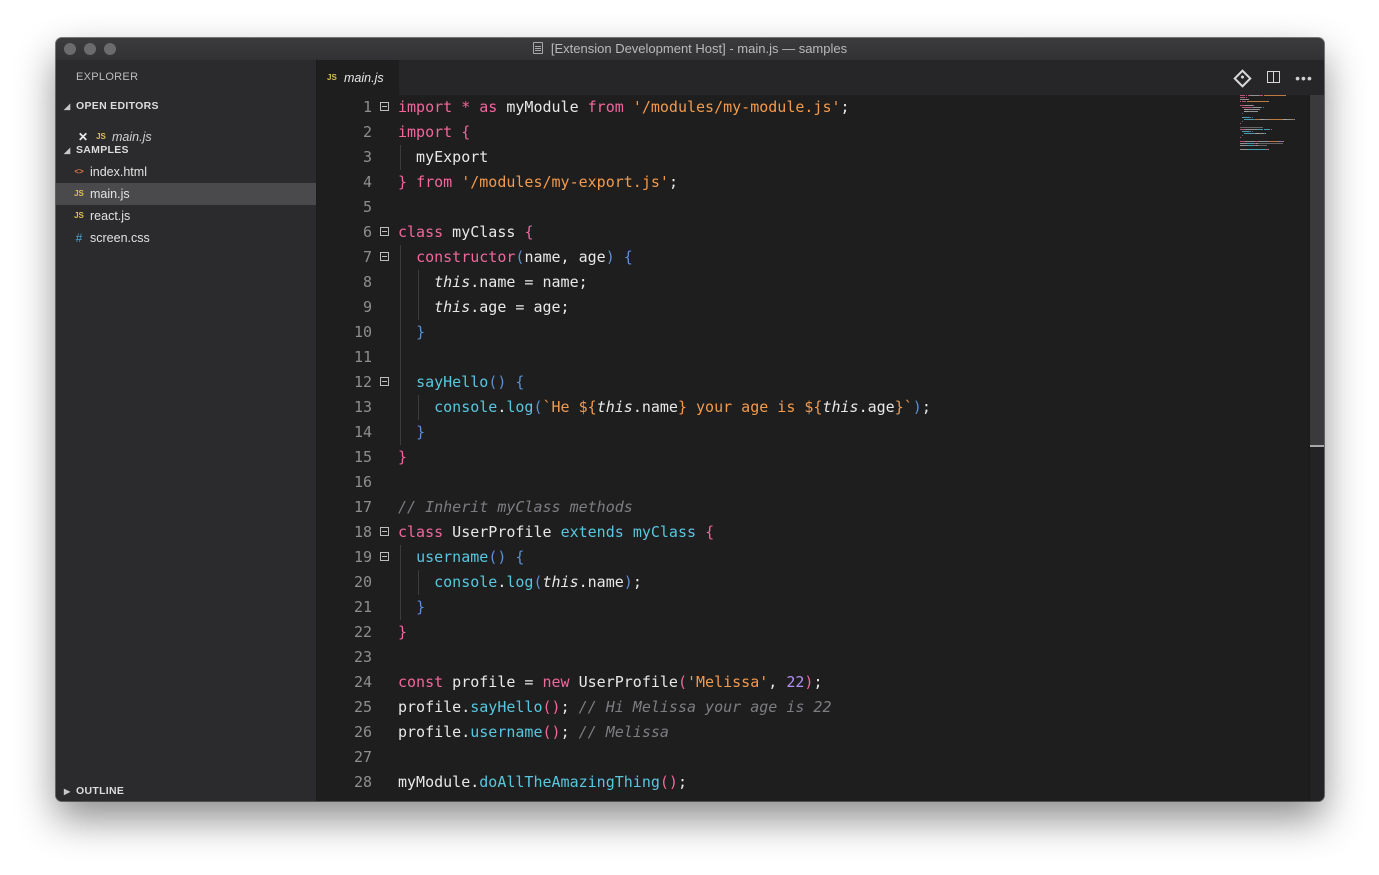 This screenshot has height=875, width=1379. Describe the element at coordinates (767, 557) in the screenshot. I see `code-line: 19 username() {` at that location.